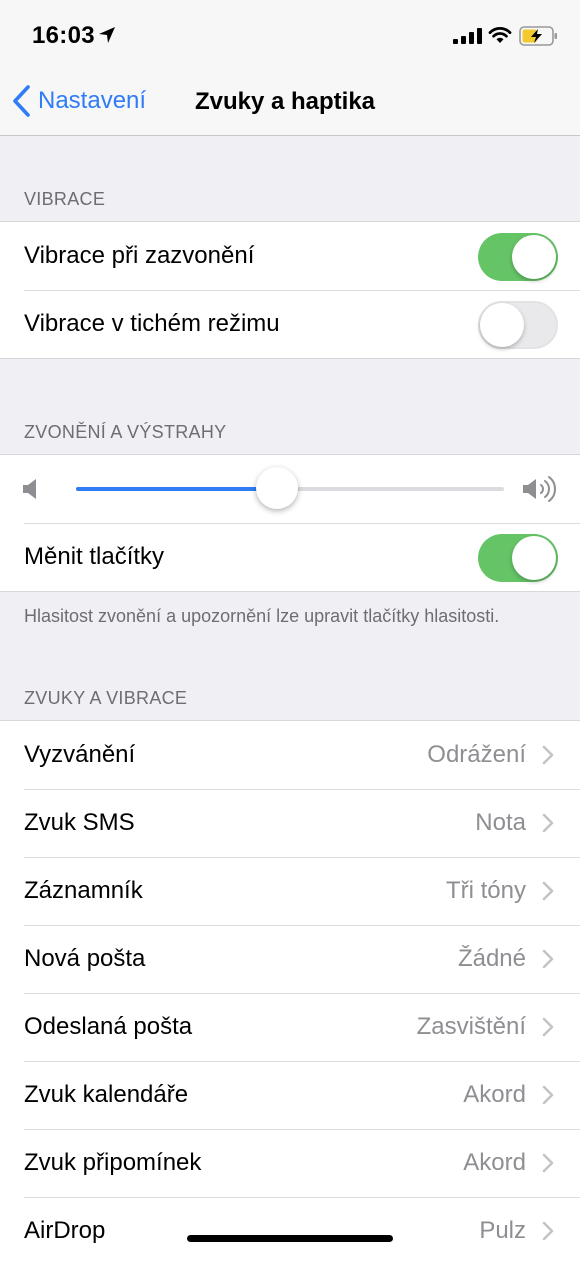  I want to click on row-vibrate-on-ring: Vibrace při zazvonění, so click(290, 256).